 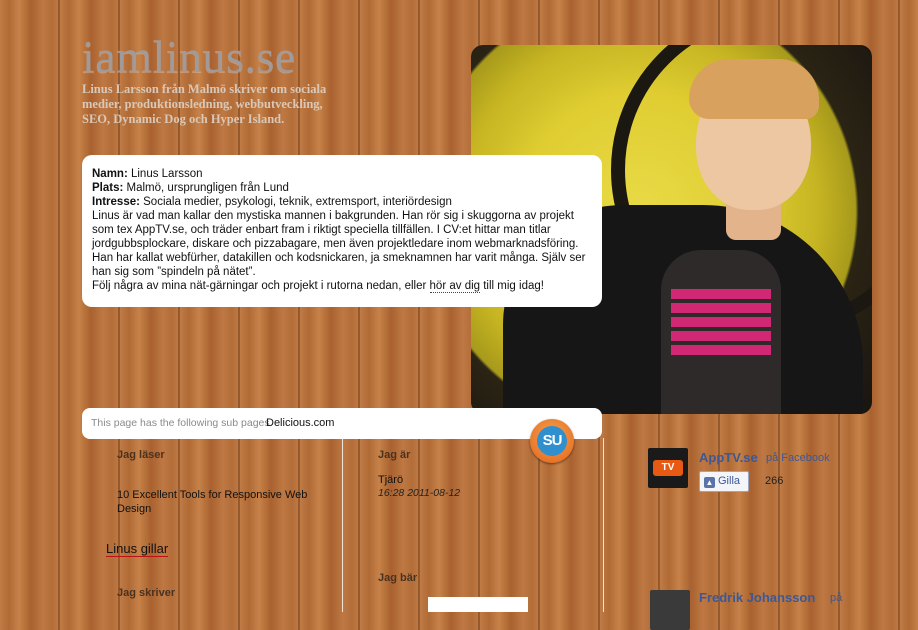 What do you see at coordinates (300, 423) in the screenshot?
I see `delicious-link: Delicious.com` at bounding box center [300, 423].